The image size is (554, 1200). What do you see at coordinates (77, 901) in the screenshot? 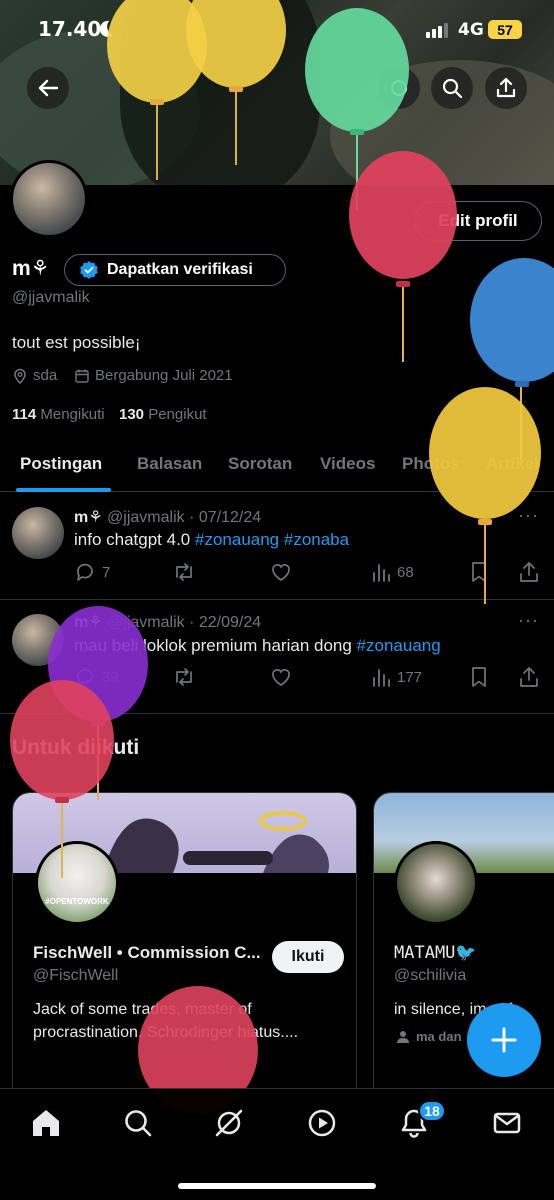
I see `open-to-work-tag: #OPENTOWORK` at bounding box center [77, 901].